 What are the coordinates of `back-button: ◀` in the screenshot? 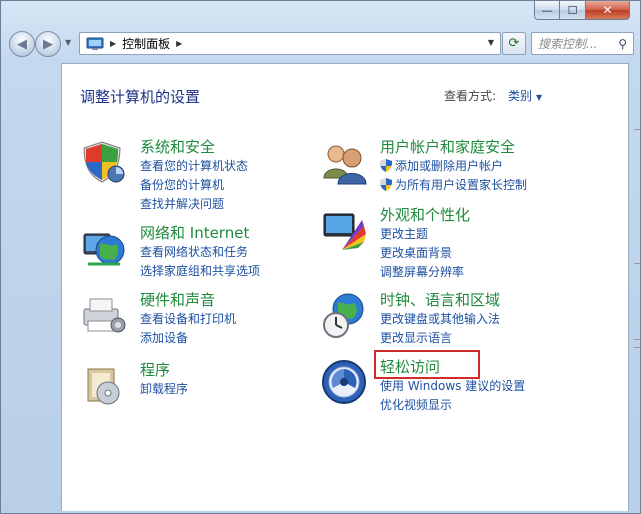 It's located at (22, 44).